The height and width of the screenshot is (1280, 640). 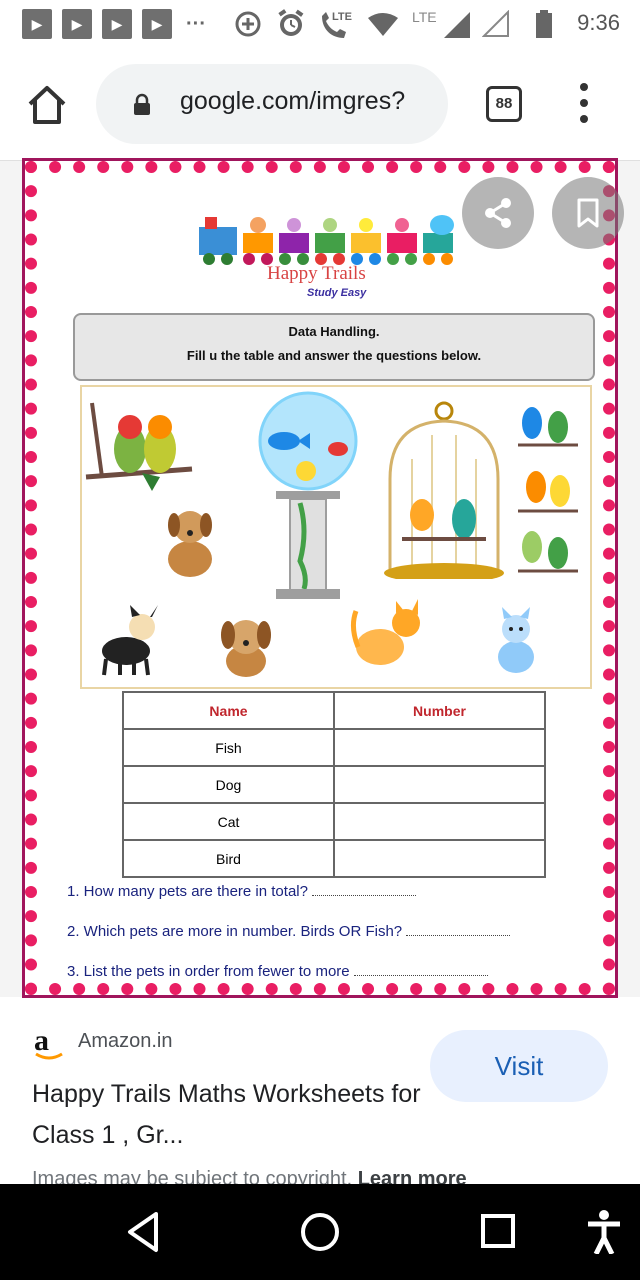 I want to click on share-icon, so click(x=498, y=213).